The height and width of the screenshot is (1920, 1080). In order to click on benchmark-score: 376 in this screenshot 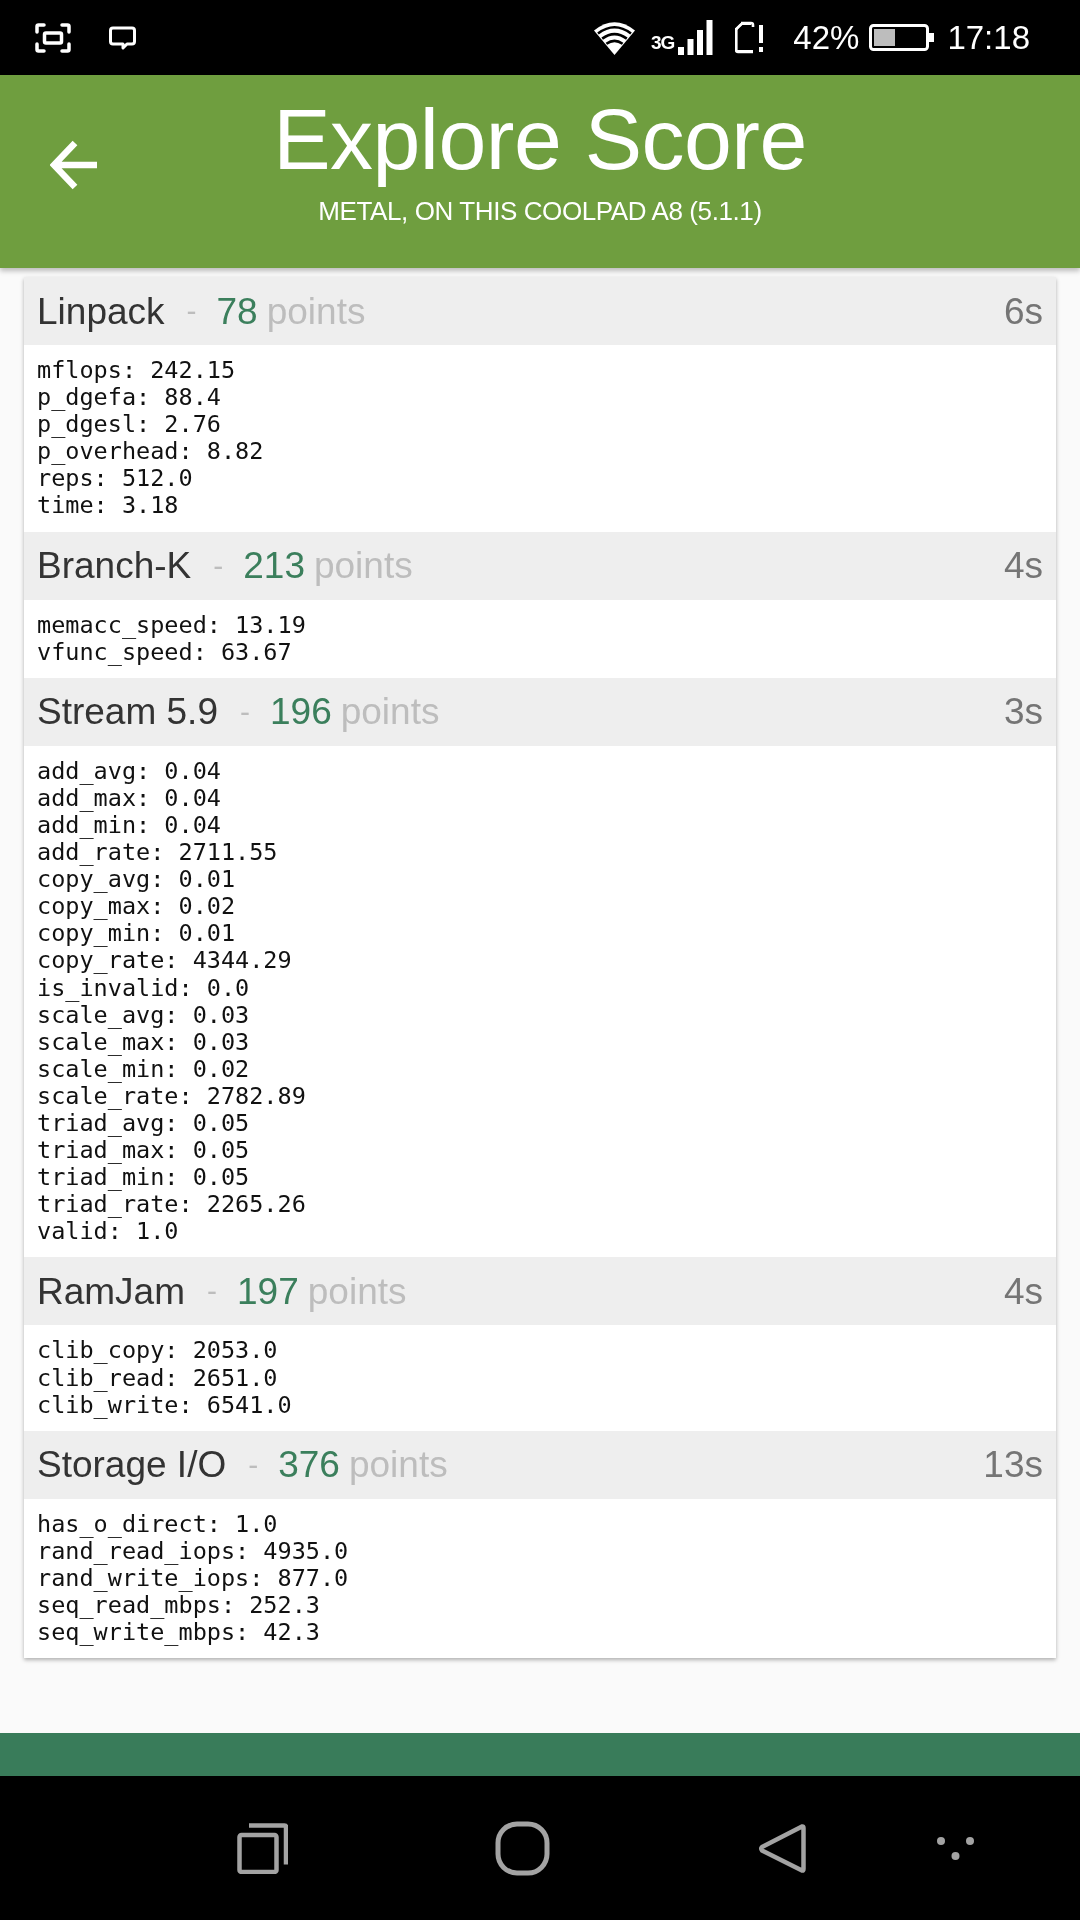, I will do `click(309, 1465)`.